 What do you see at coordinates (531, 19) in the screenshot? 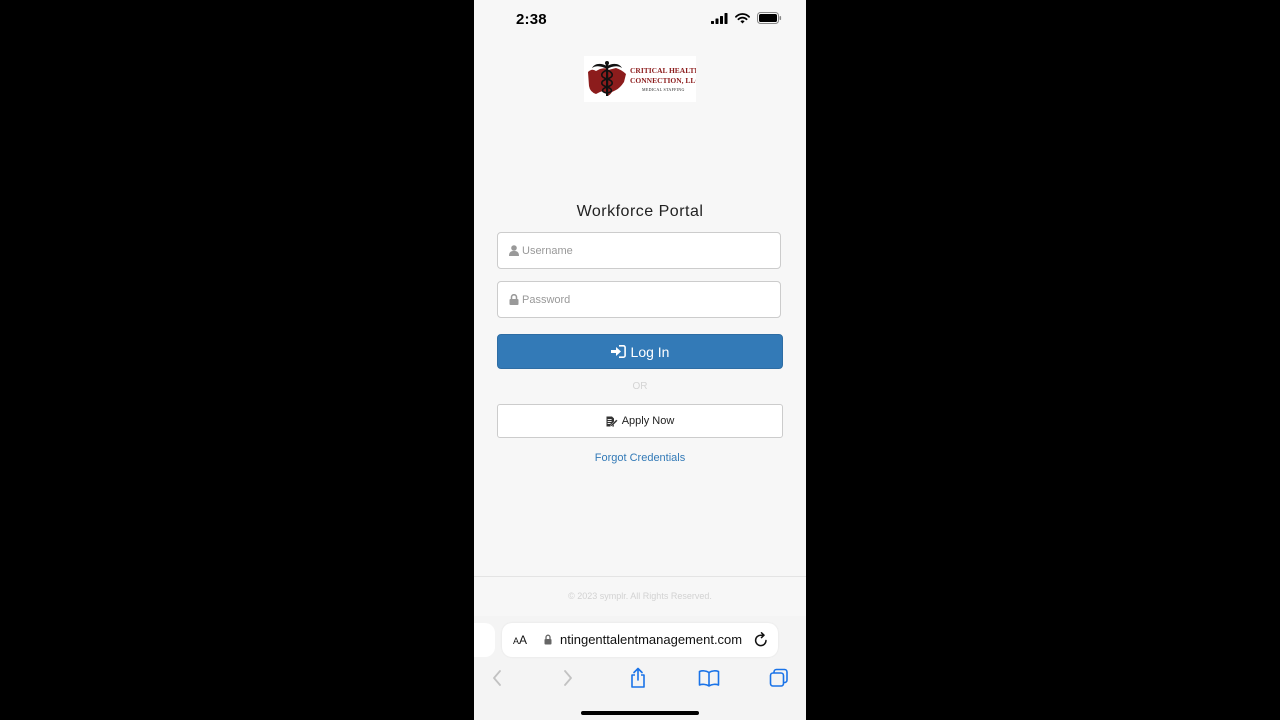
I see `status-time: 2:38` at bounding box center [531, 19].